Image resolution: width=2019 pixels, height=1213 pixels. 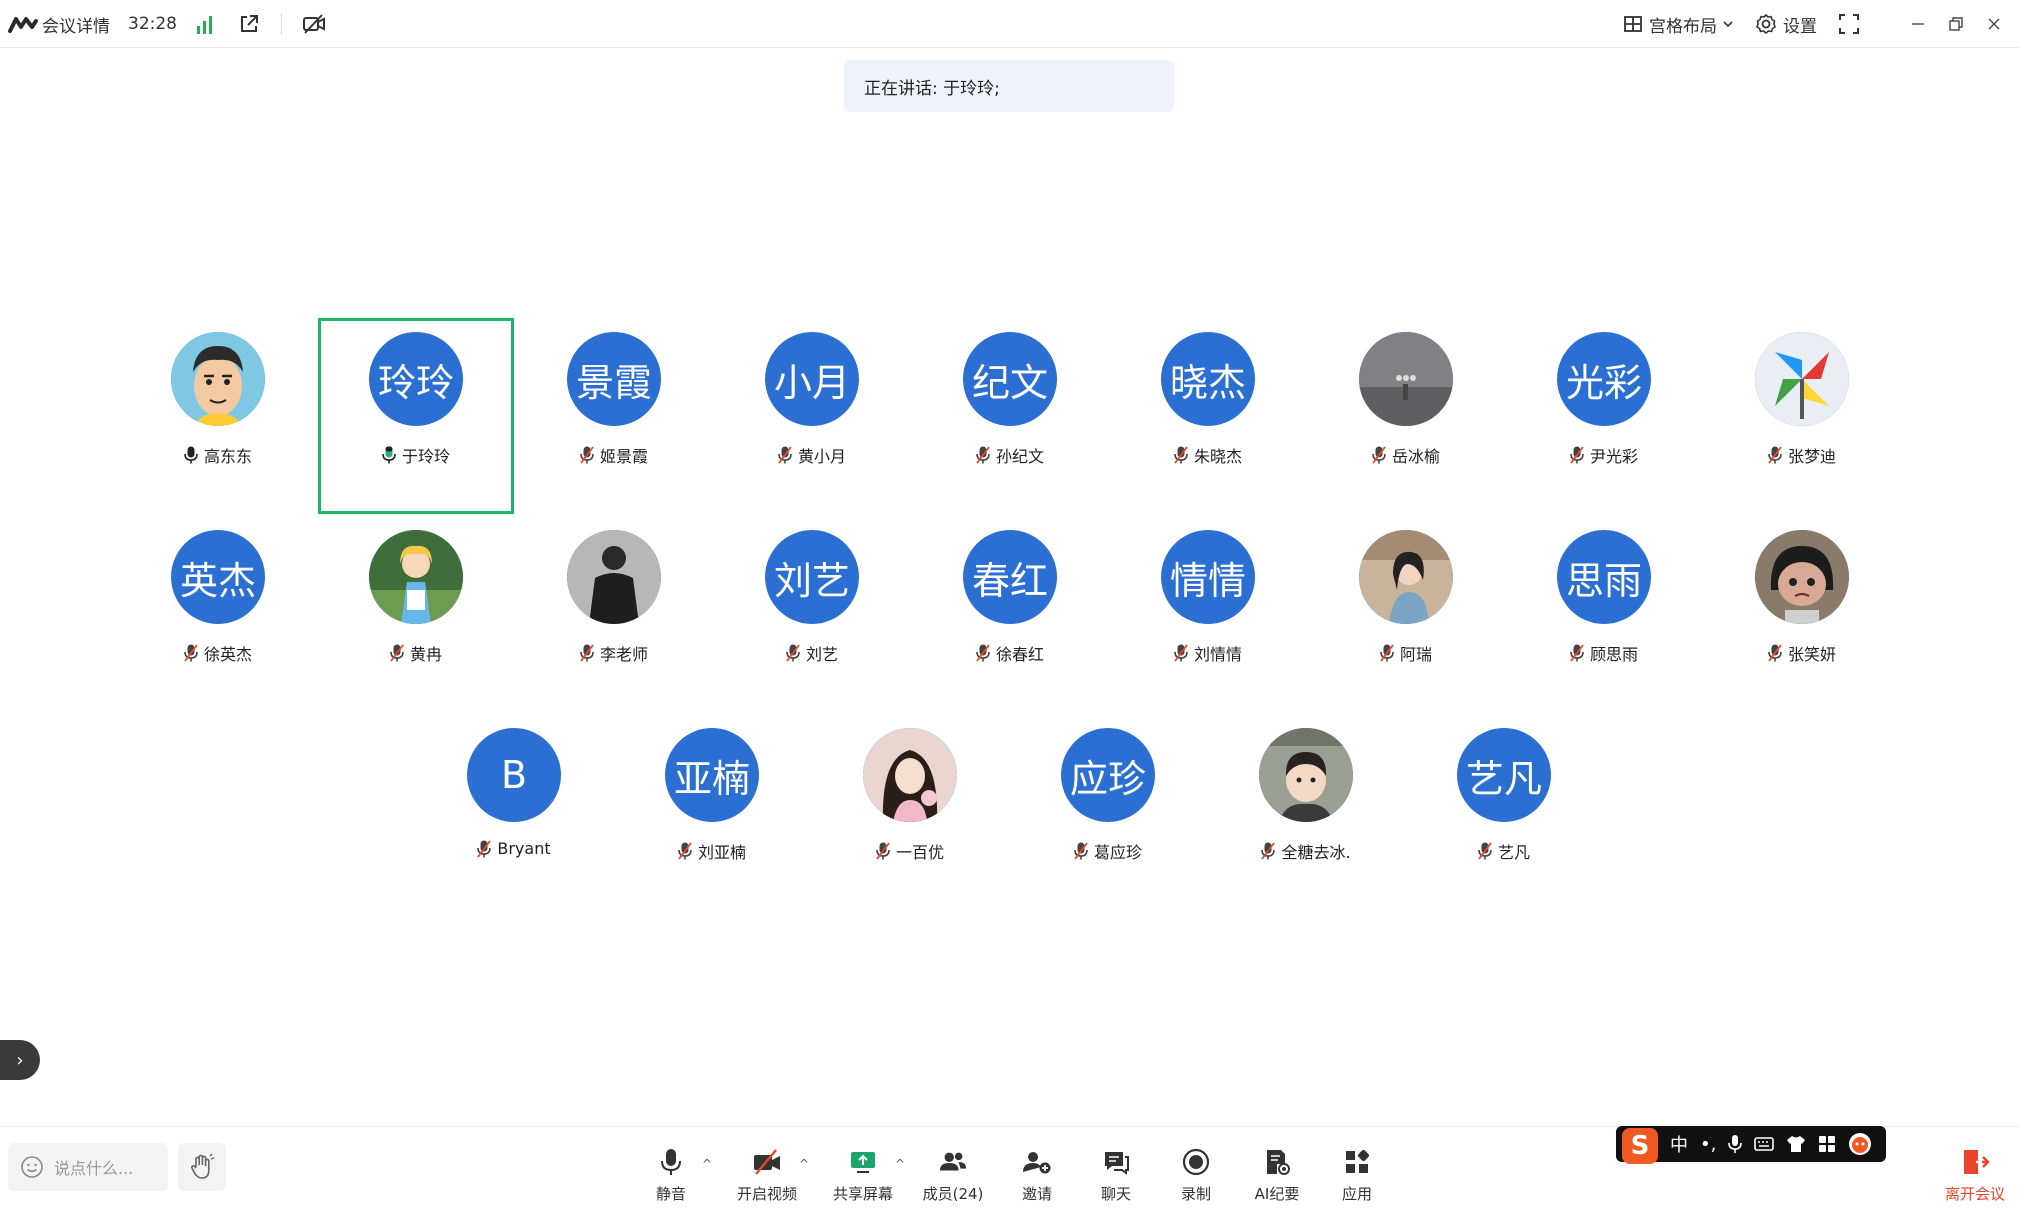 What do you see at coordinates (821, 456) in the screenshot?
I see `participant-name: 黄小月` at bounding box center [821, 456].